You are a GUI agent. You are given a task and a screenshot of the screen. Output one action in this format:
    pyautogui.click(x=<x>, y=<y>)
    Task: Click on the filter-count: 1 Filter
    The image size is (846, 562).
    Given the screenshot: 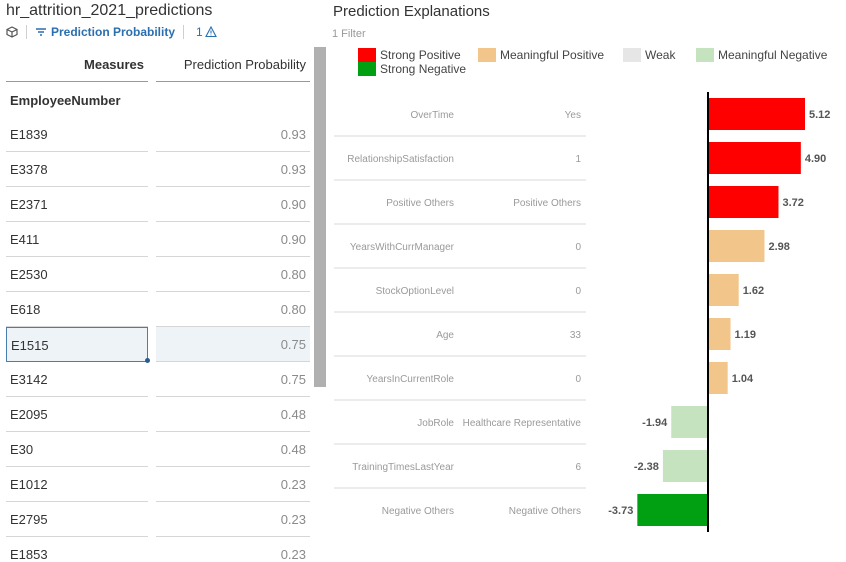 What is the action you would take?
    pyautogui.click(x=349, y=34)
    